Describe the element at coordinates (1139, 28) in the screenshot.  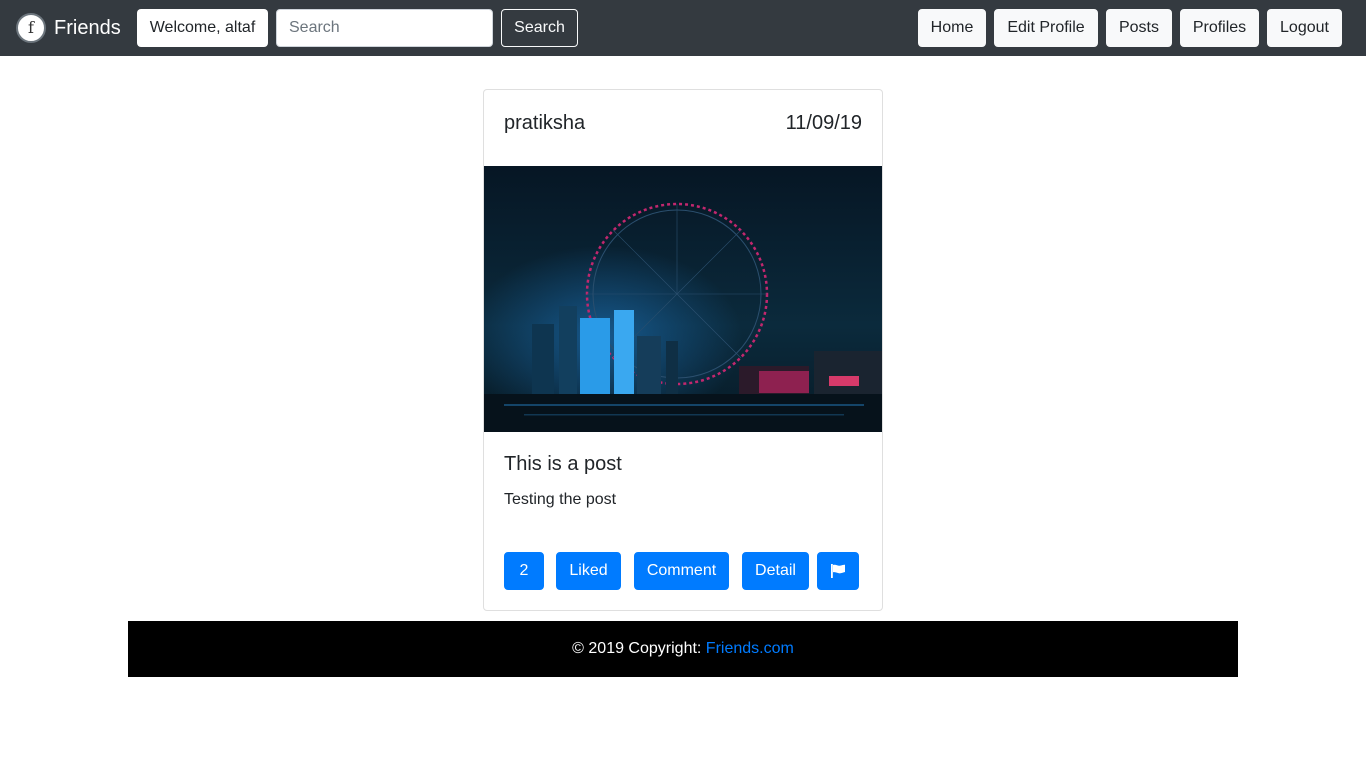
I see `nav-posts-button: Posts` at that location.